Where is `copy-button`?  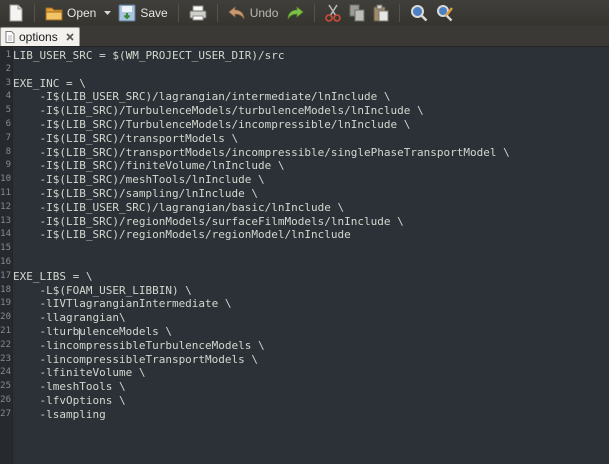 copy-button is located at coordinates (357, 13).